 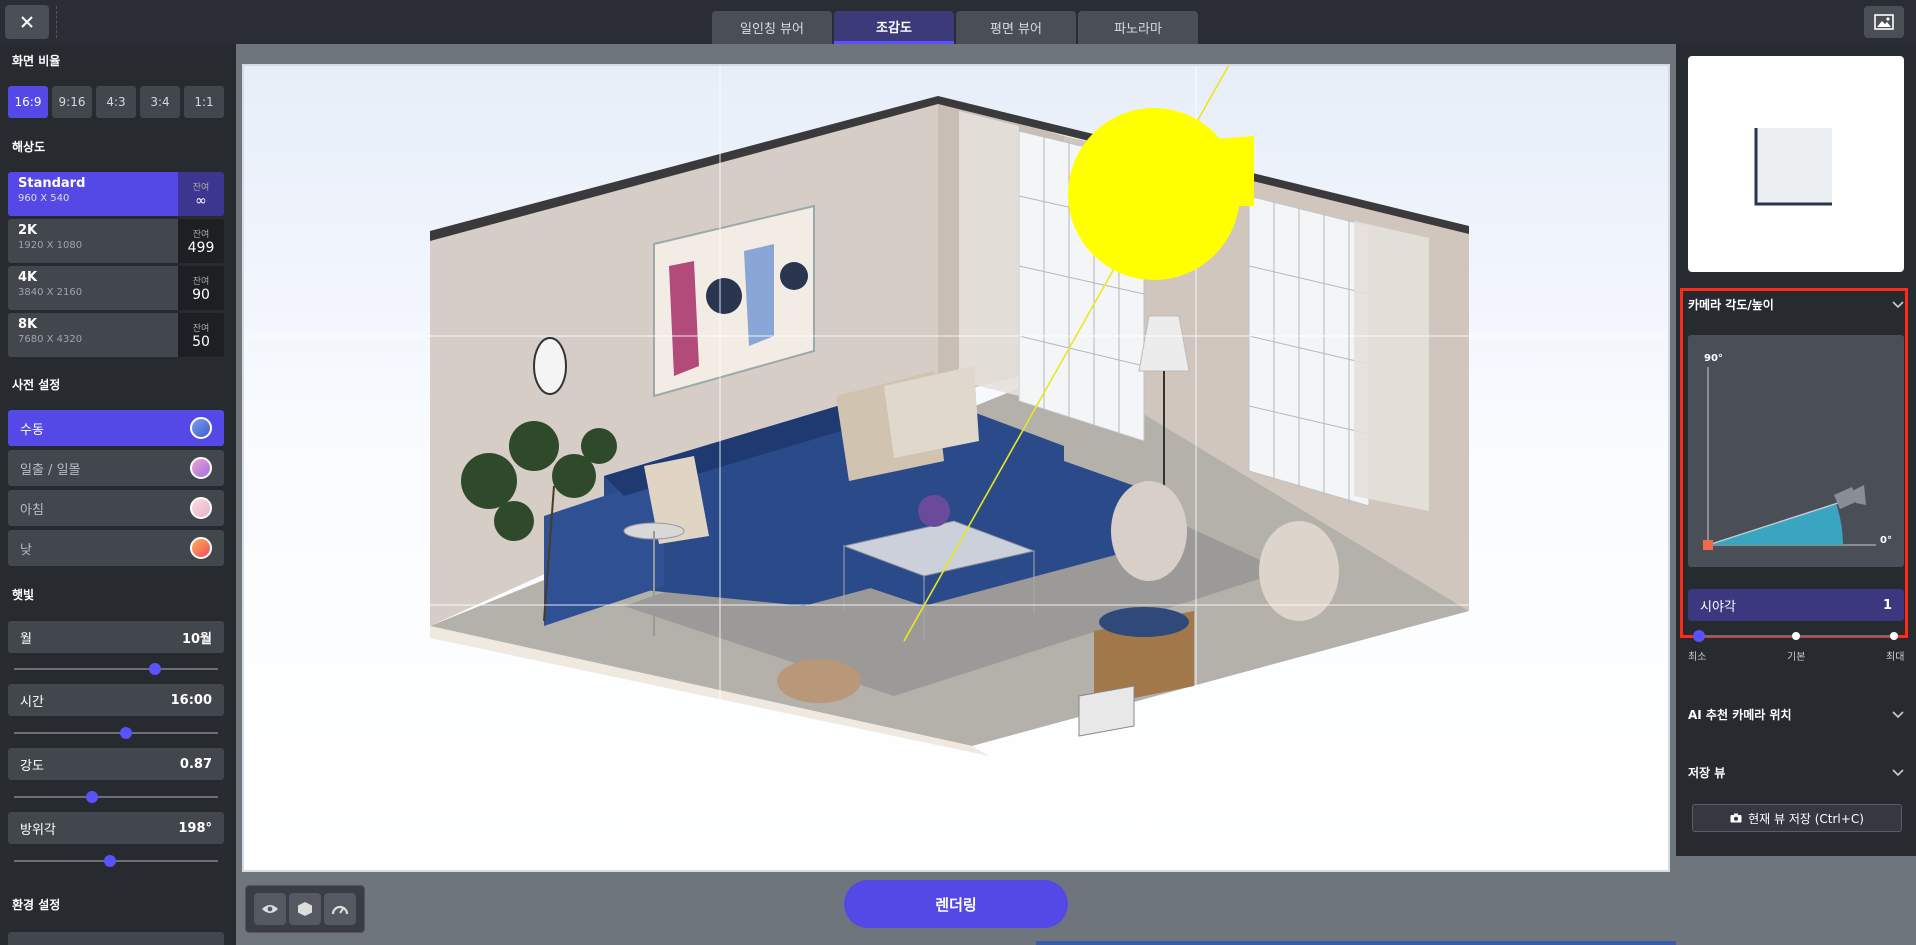 I want to click on save-view-button: 현재 뷰 저장 (Ctrl+C), so click(x=1797, y=818).